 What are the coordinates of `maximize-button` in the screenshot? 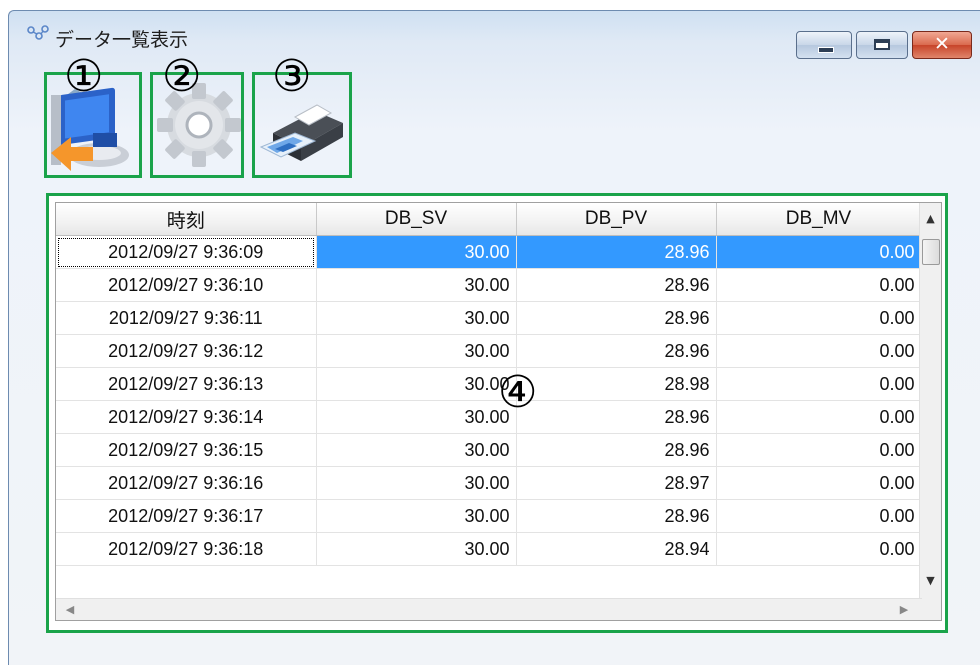 It's located at (882, 45).